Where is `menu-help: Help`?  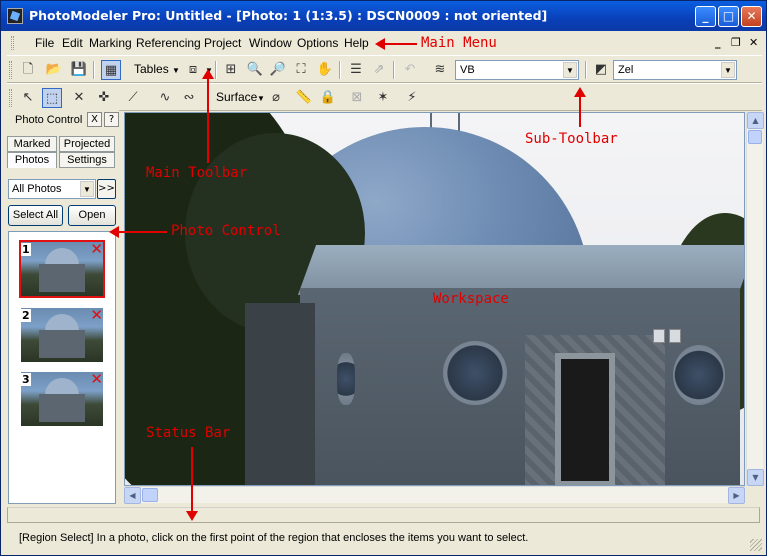 menu-help: Help is located at coordinates (356, 43).